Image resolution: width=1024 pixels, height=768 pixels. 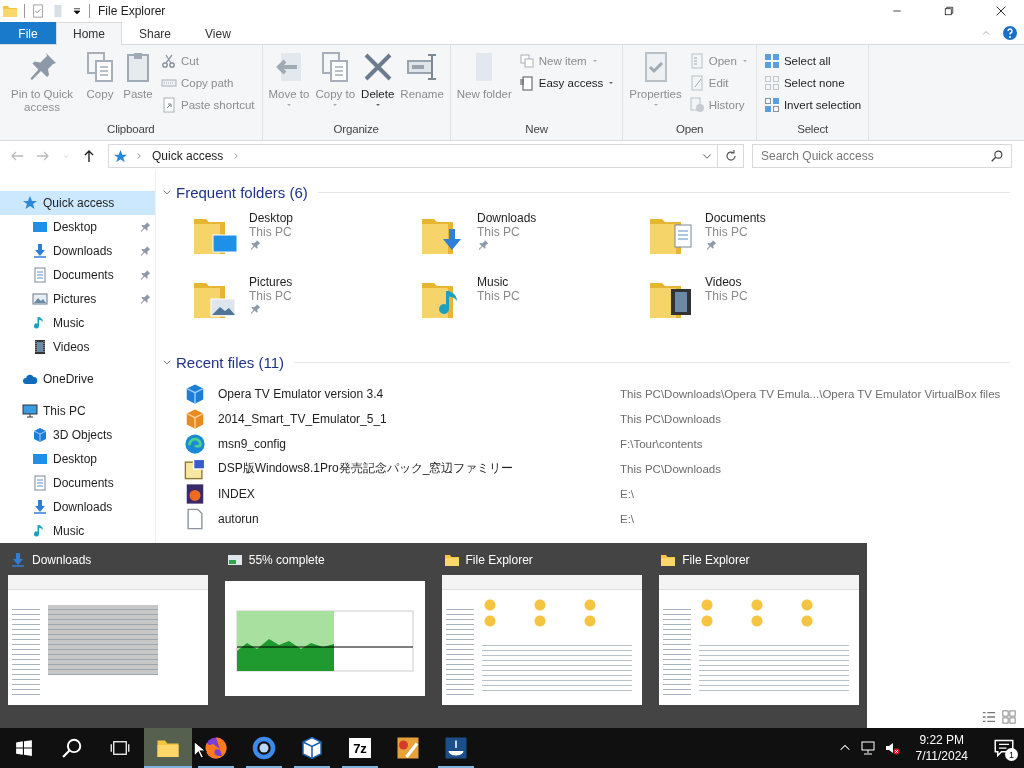 What do you see at coordinates (167, 362) in the screenshot?
I see `chevron-icon` at bounding box center [167, 362].